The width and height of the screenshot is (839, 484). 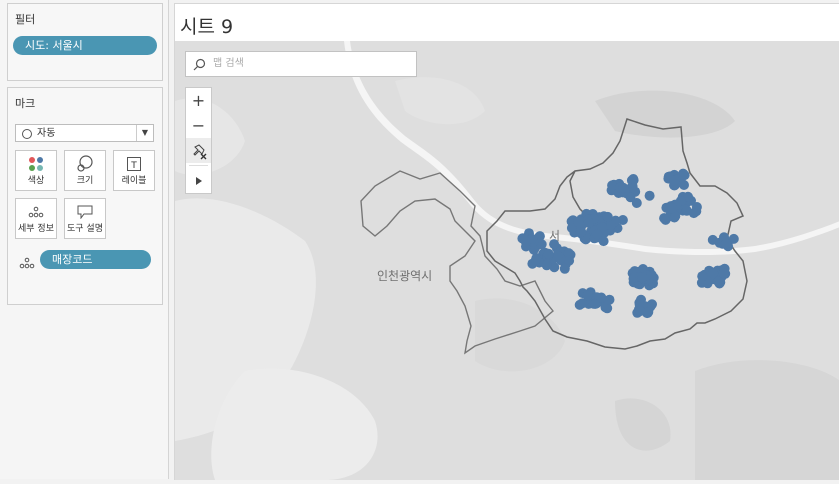 What do you see at coordinates (555, 236) in the screenshot?
I see `seoul-label: 서` at bounding box center [555, 236].